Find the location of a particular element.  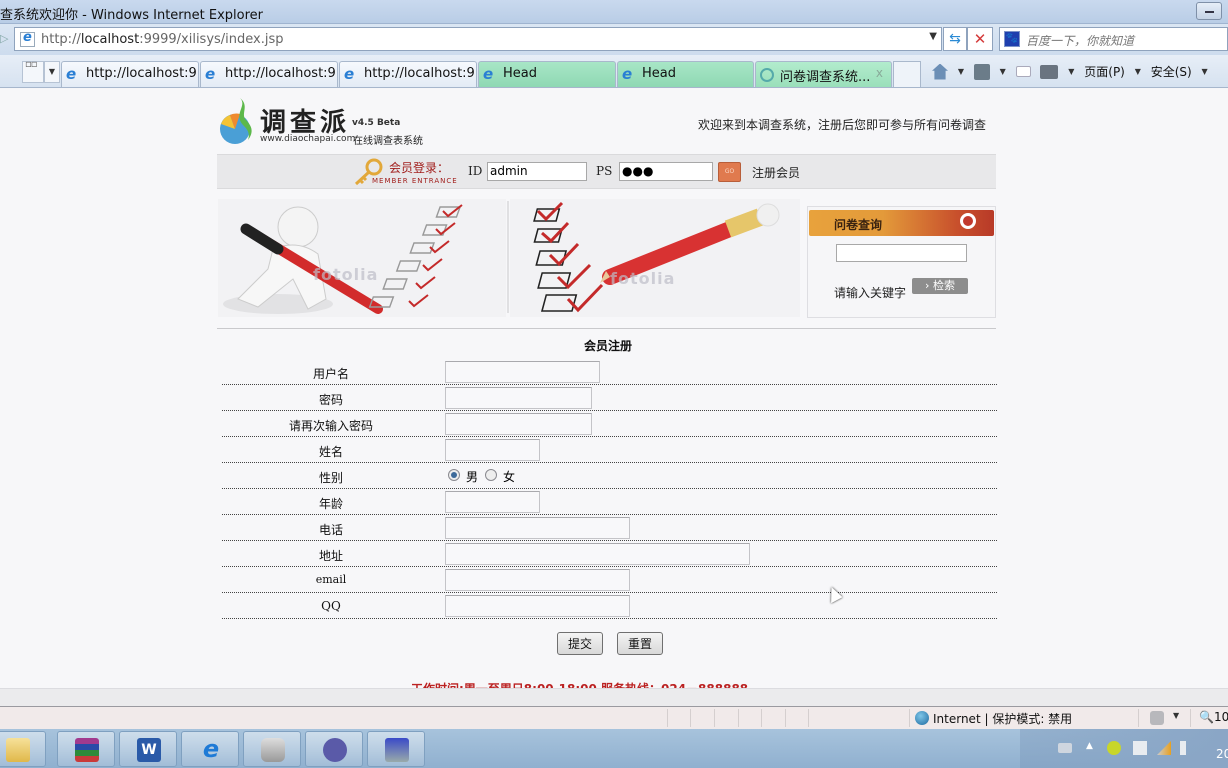

welcome-text: 欢迎来到本调查系统，注册后您即可参与所有问卷调查 is located at coordinates (842, 125).